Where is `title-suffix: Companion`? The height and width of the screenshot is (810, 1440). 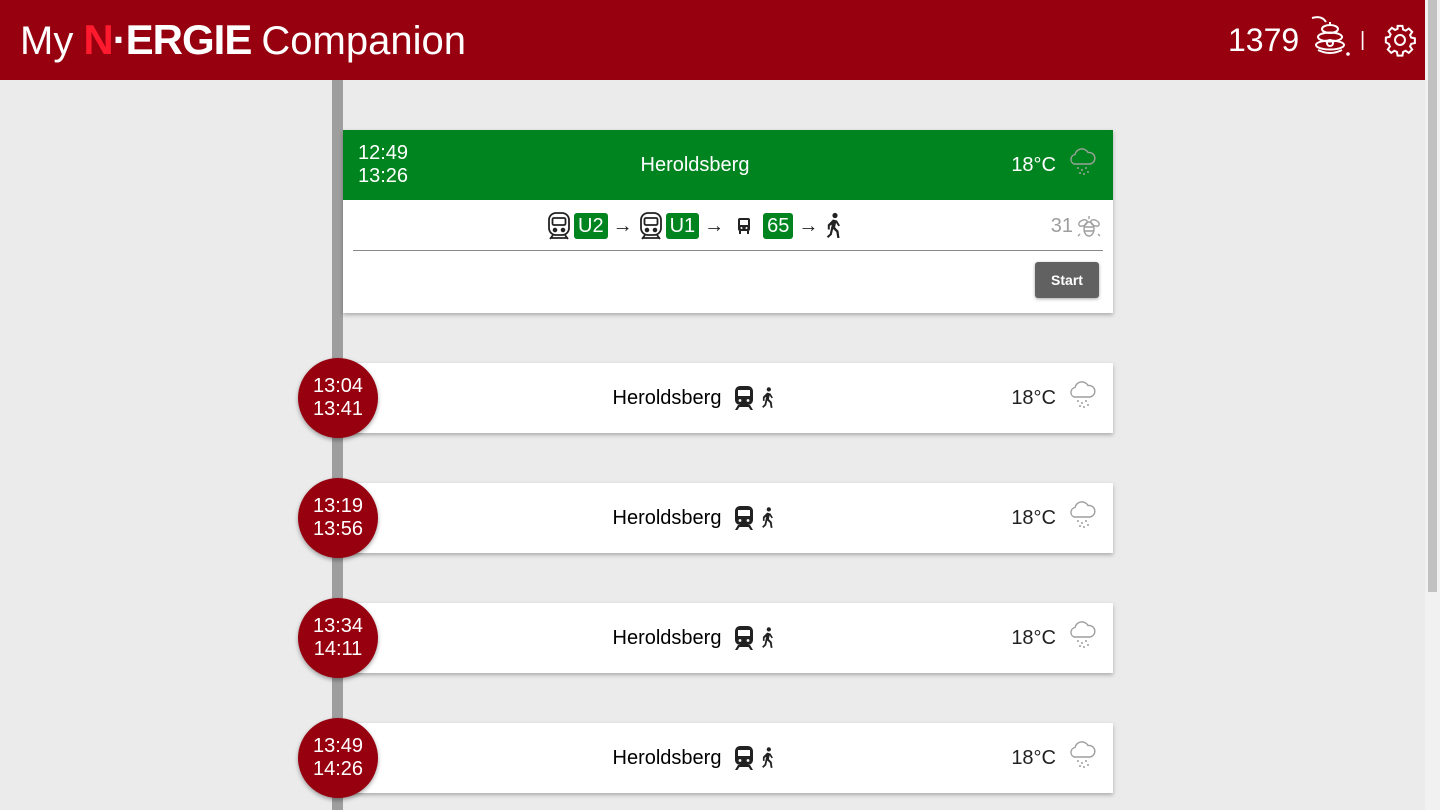 title-suffix: Companion is located at coordinates (363, 41).